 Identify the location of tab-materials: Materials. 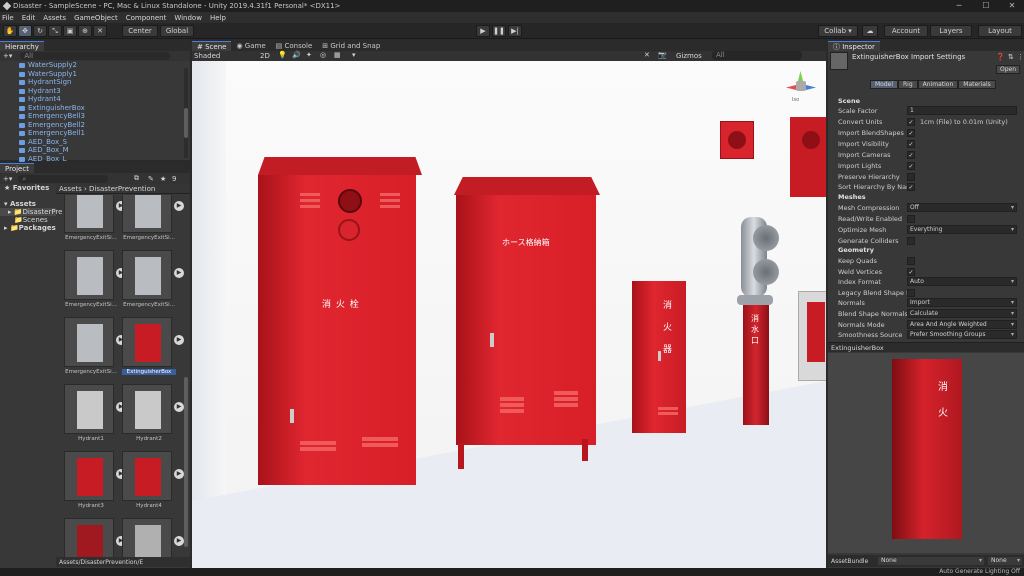
(977, 84).